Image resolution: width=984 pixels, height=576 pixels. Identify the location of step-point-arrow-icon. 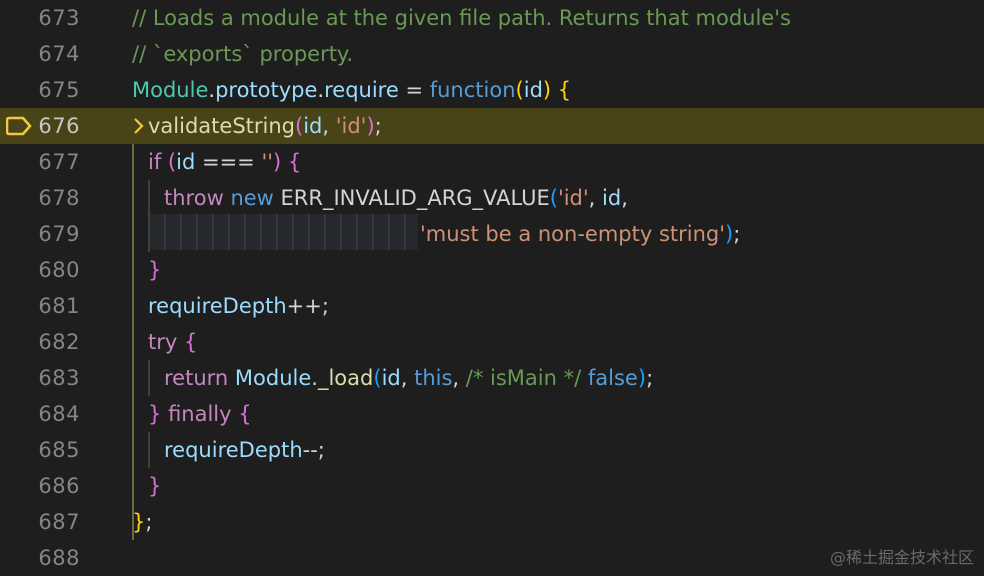
(139, 126).